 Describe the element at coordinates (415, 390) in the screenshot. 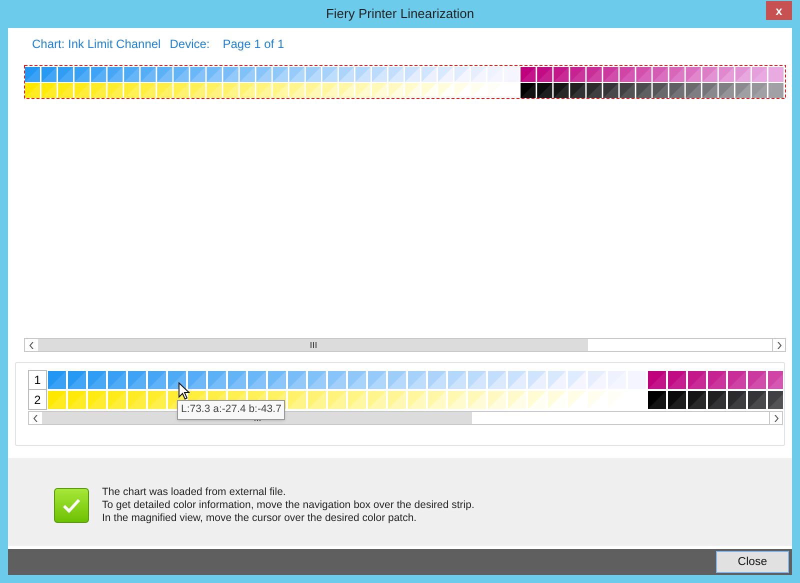

I see `magnified-strip-drawing` at that location.